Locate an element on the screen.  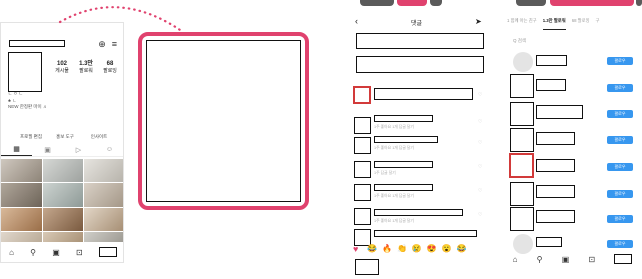
edit-profile-button: 프로필 편집 is located at coordinates (31, 137).